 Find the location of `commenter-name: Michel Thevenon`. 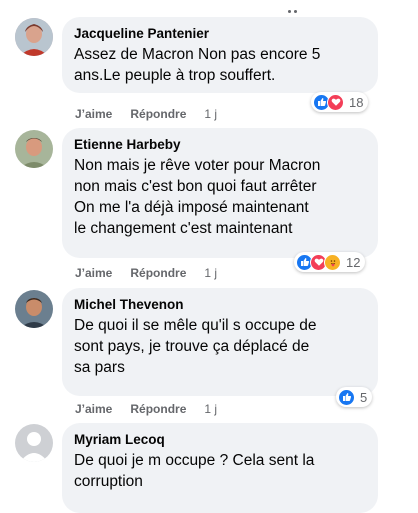

commenter-name: Michel Thevenon is located at coordinates (220, 304).